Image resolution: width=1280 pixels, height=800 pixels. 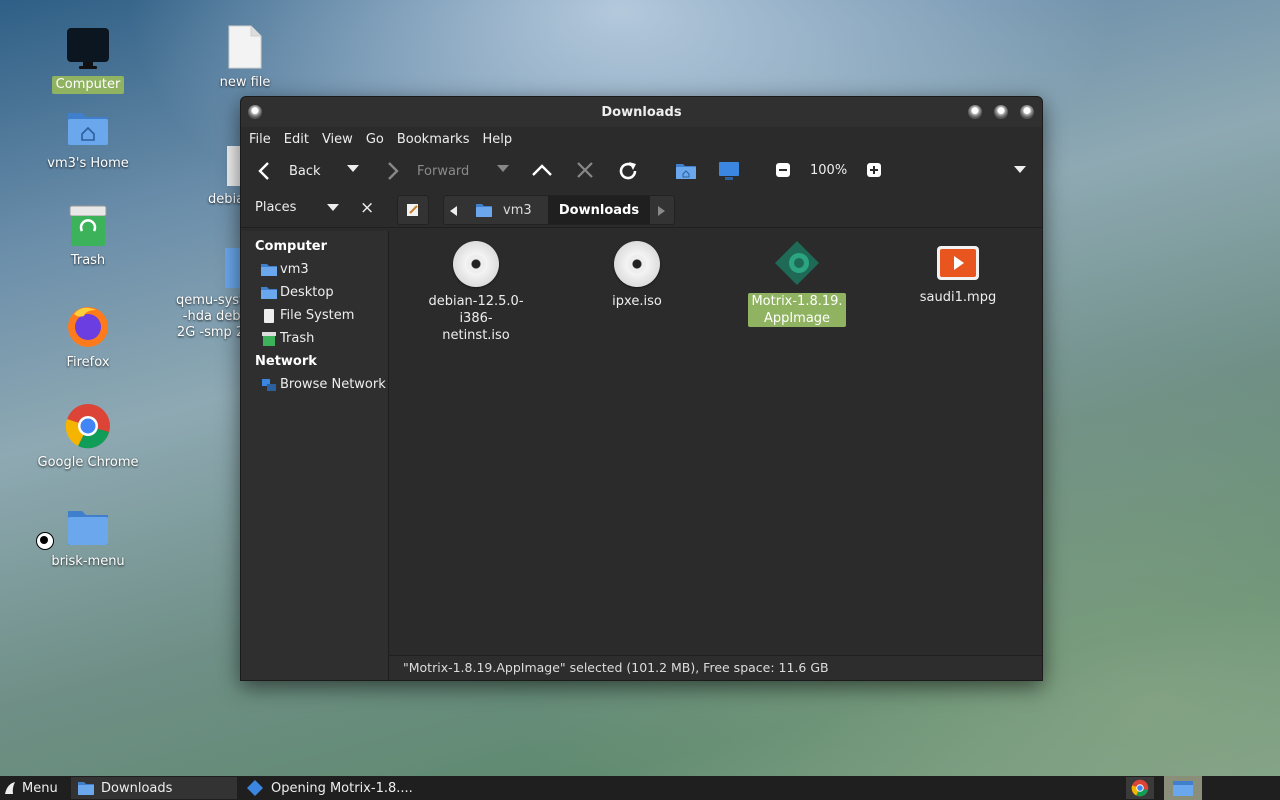 I want to click on desktop-icon-label: brisk-menu, so click(x=88, y=561).